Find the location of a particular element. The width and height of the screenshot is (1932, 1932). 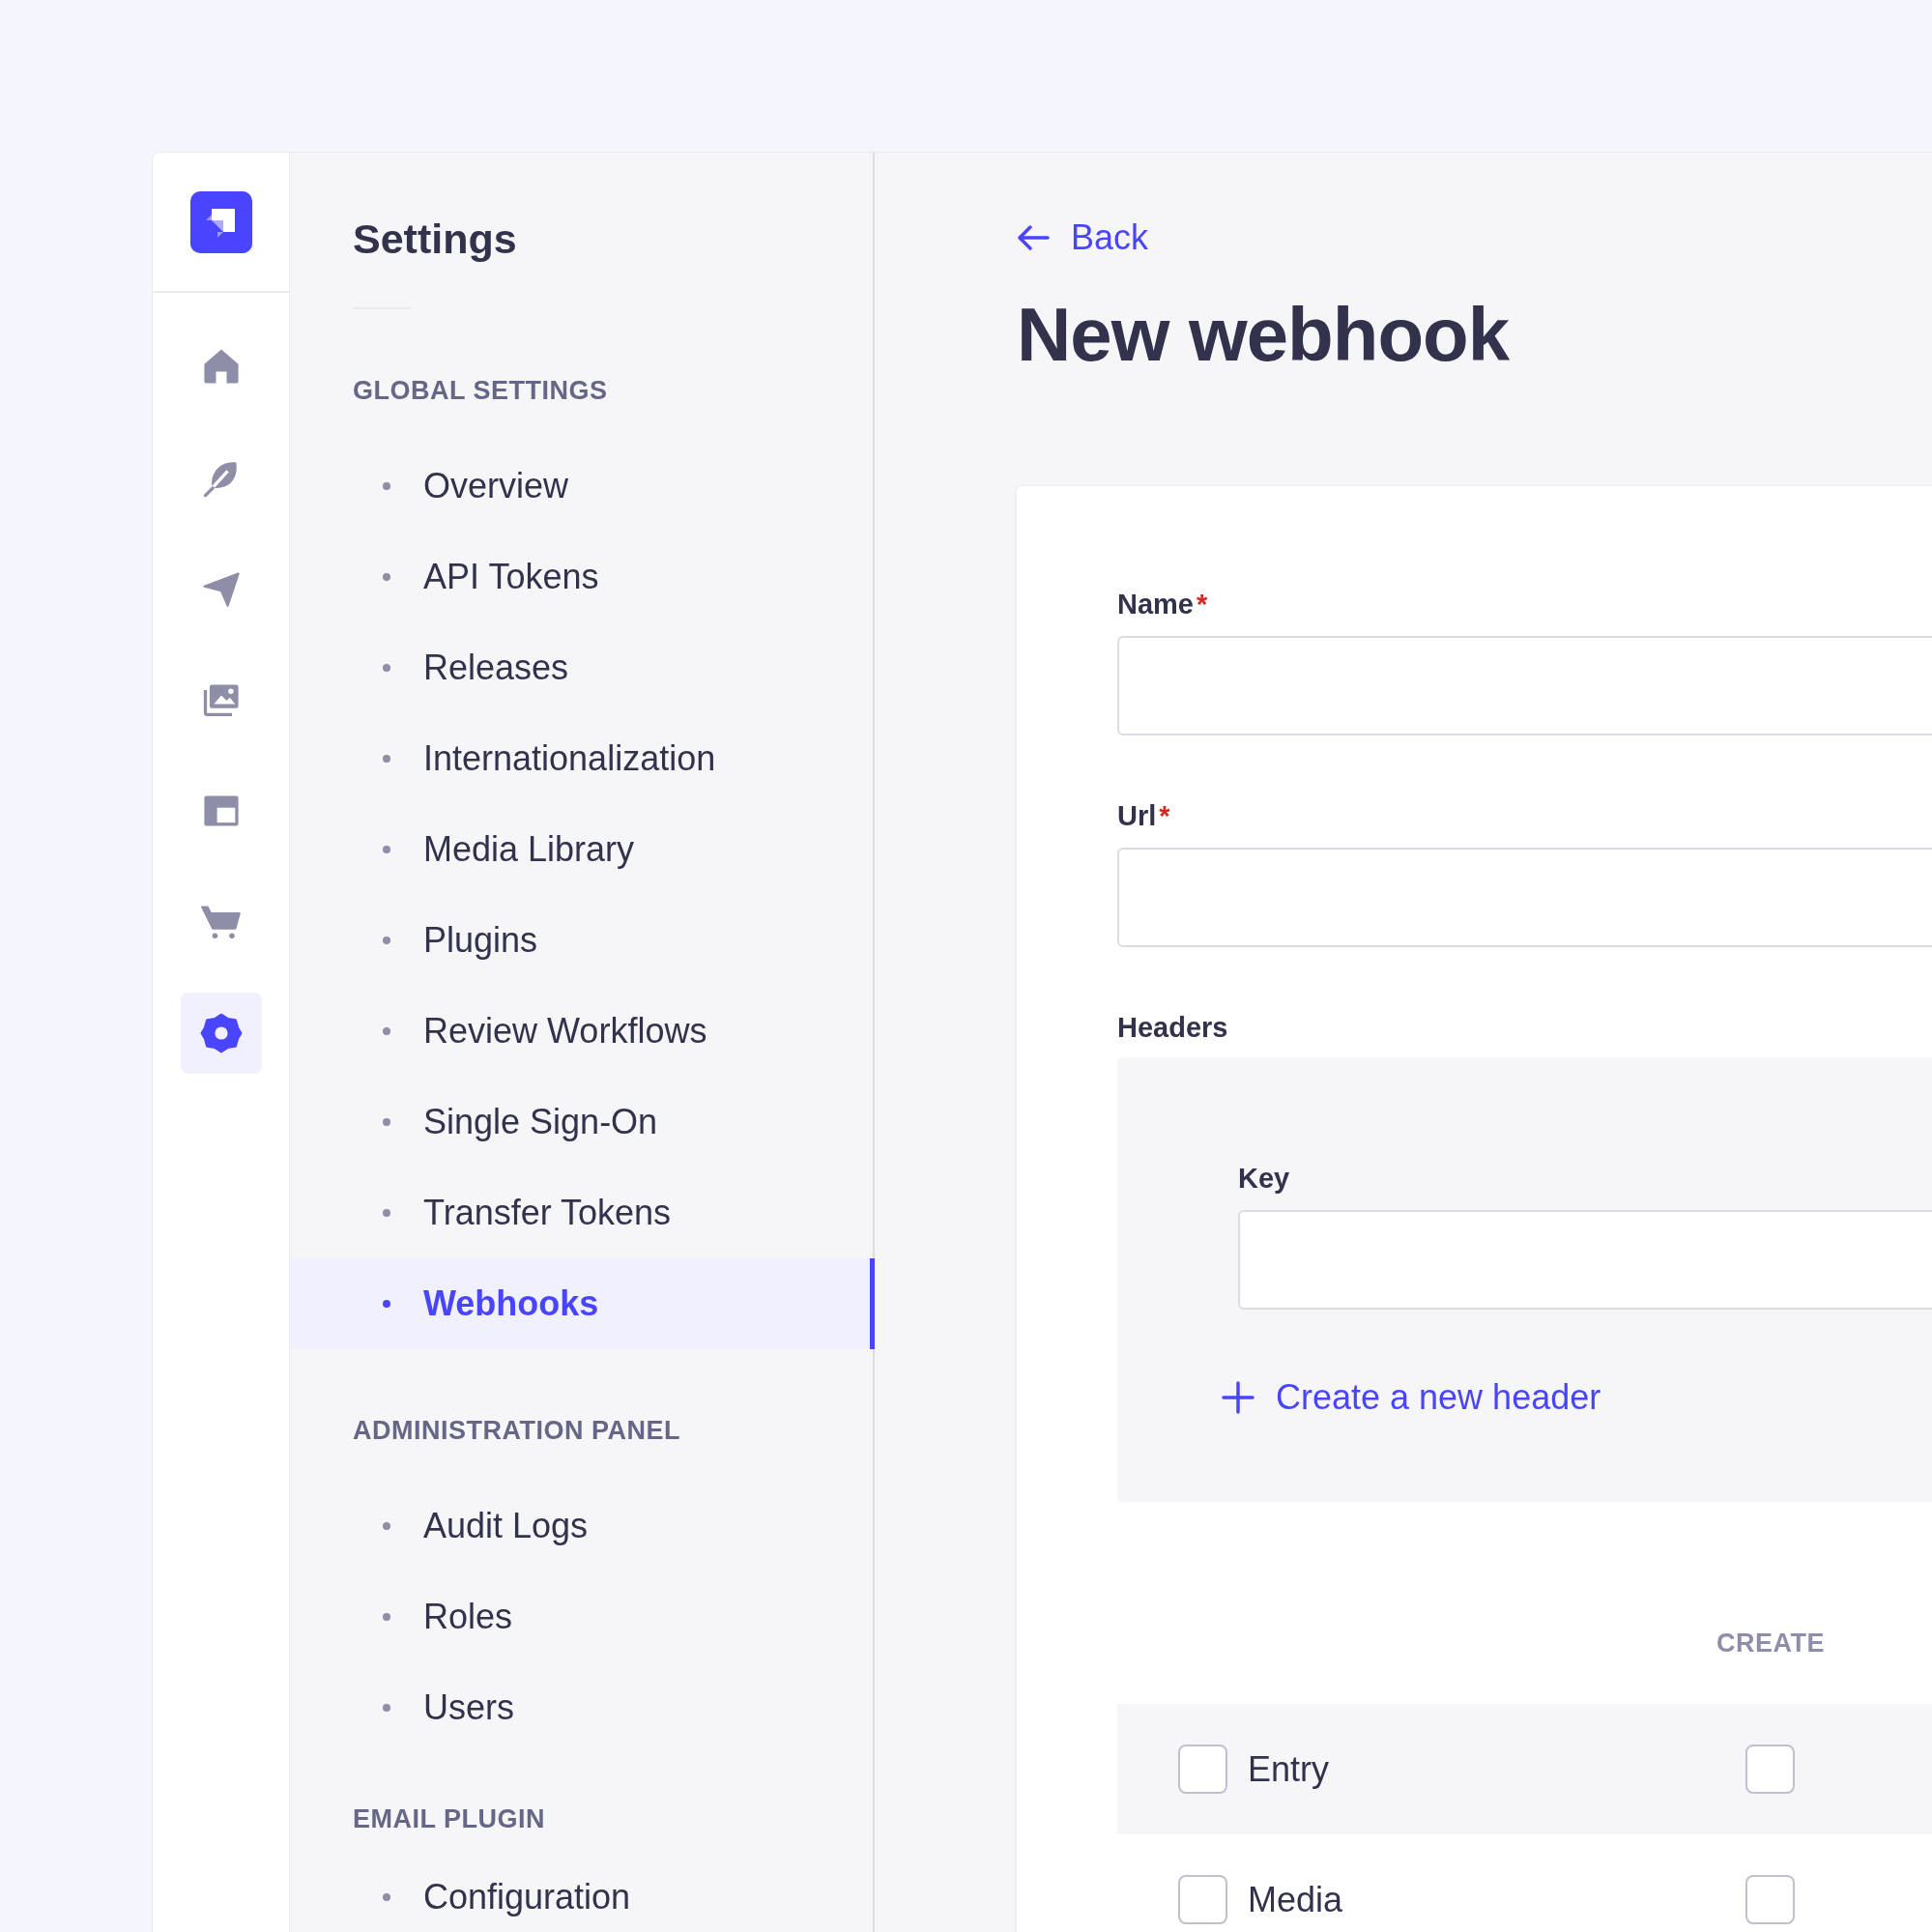

section-heading: ADMINISTRATION PANEL is located at coordinates (517, 1430).